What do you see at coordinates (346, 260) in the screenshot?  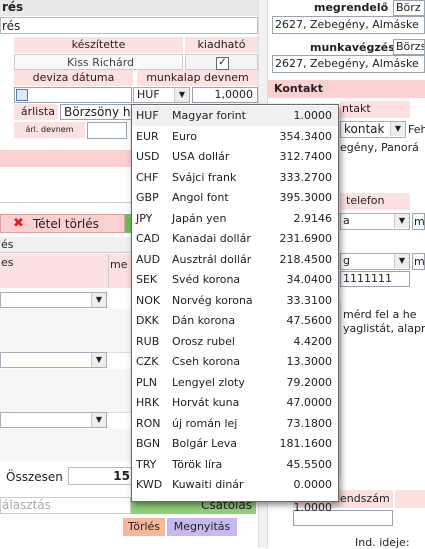 I see `kontakt-row-2-text: g` at bounding box center [346, 260].